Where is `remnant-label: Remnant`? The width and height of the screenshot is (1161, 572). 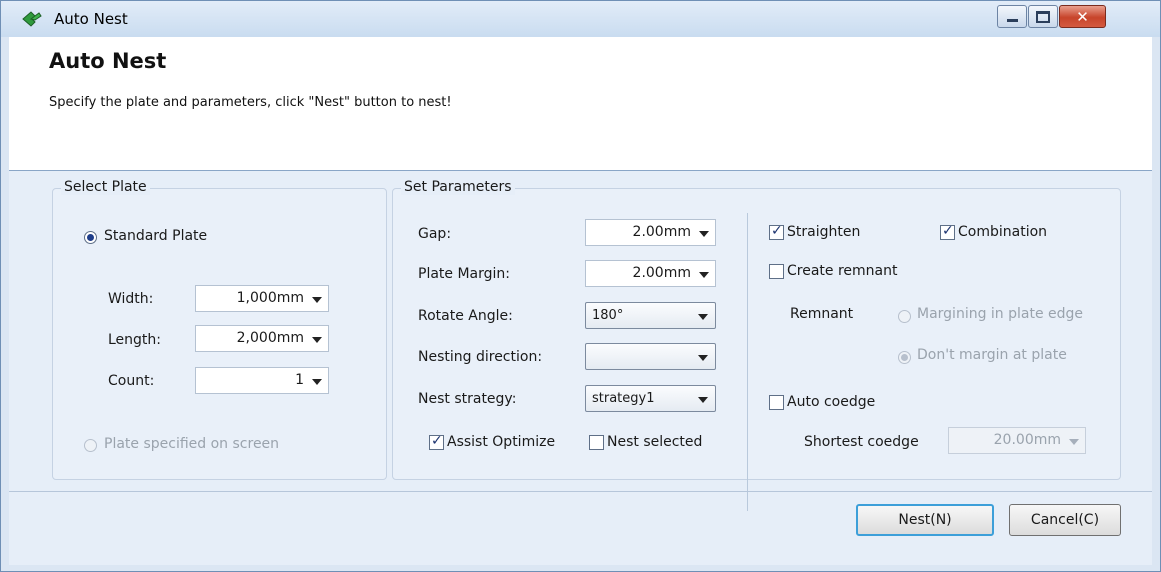
remnant-label: Remnant is located at coordinates (822, 314).